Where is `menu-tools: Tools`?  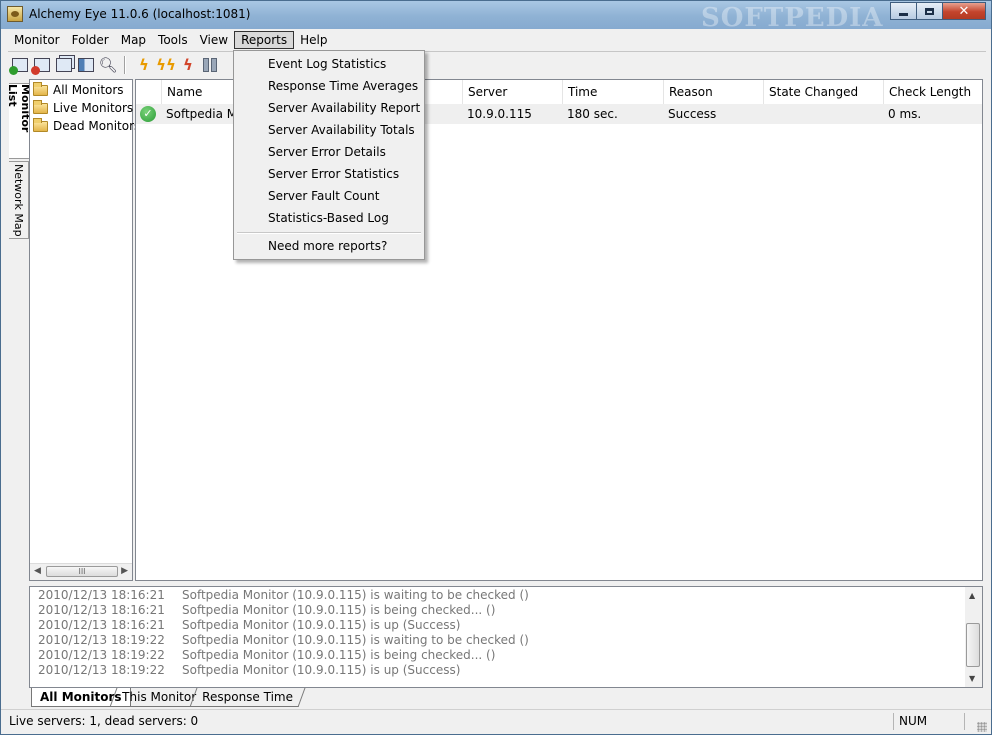
menu-tools: Tools is located at coordinates (173, 40).